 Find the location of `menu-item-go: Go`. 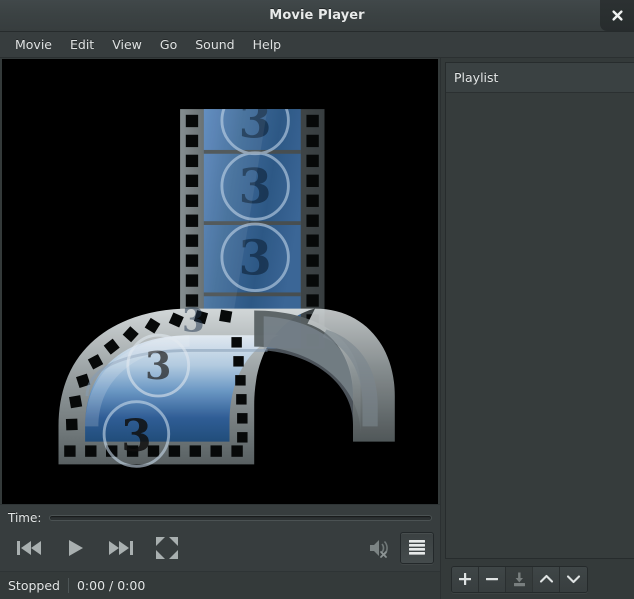

menu-item-go: Go is located at coordinates (168, 44).